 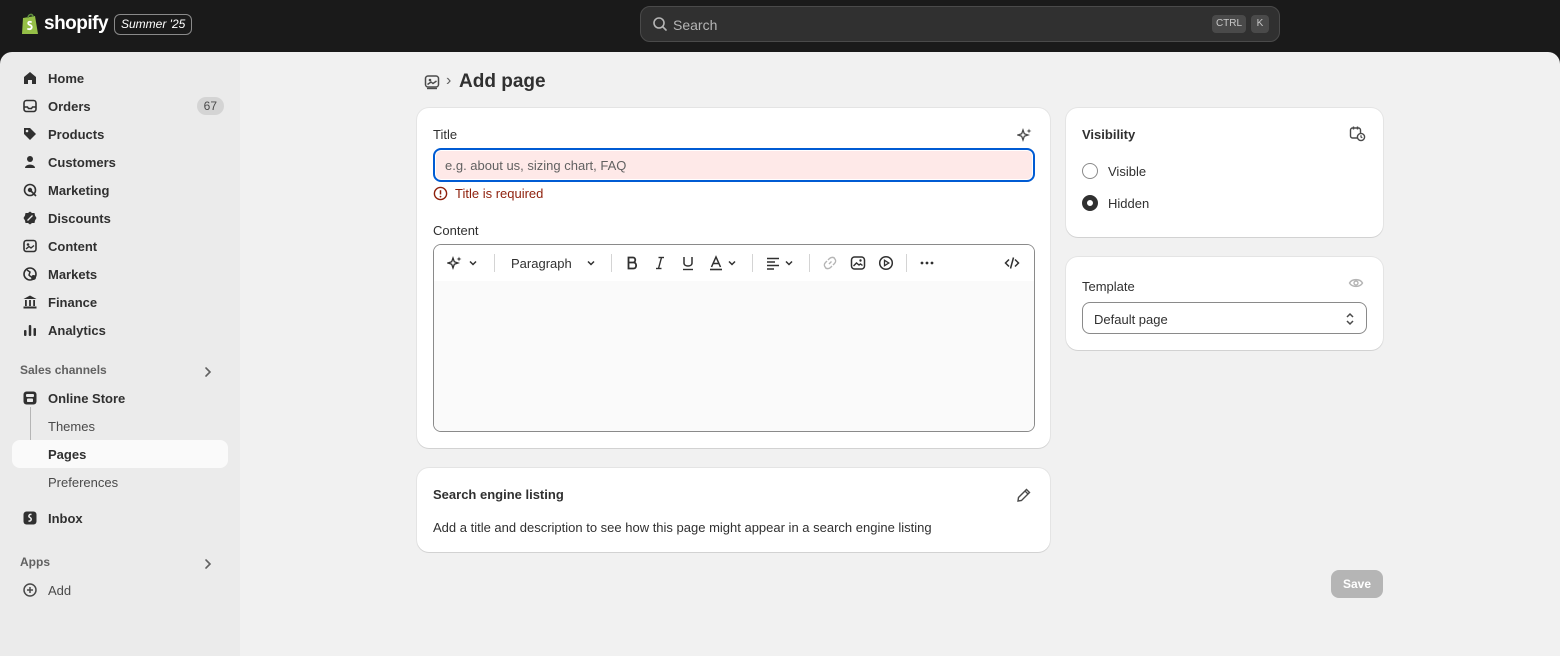 What do you see at coordinates (499, 193) in the screenshot?
I see `title-error-text: Title is required` at bounding box center [499, 193].